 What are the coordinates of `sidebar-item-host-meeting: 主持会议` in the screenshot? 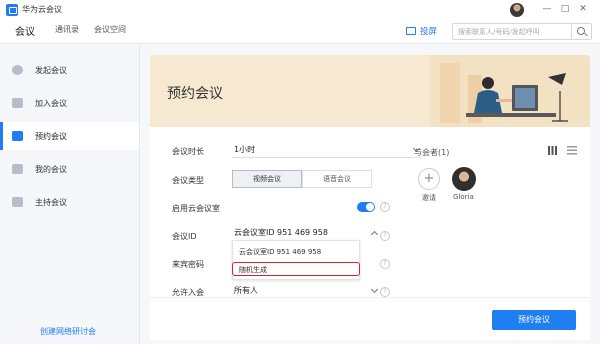 It's located at (69, 202).